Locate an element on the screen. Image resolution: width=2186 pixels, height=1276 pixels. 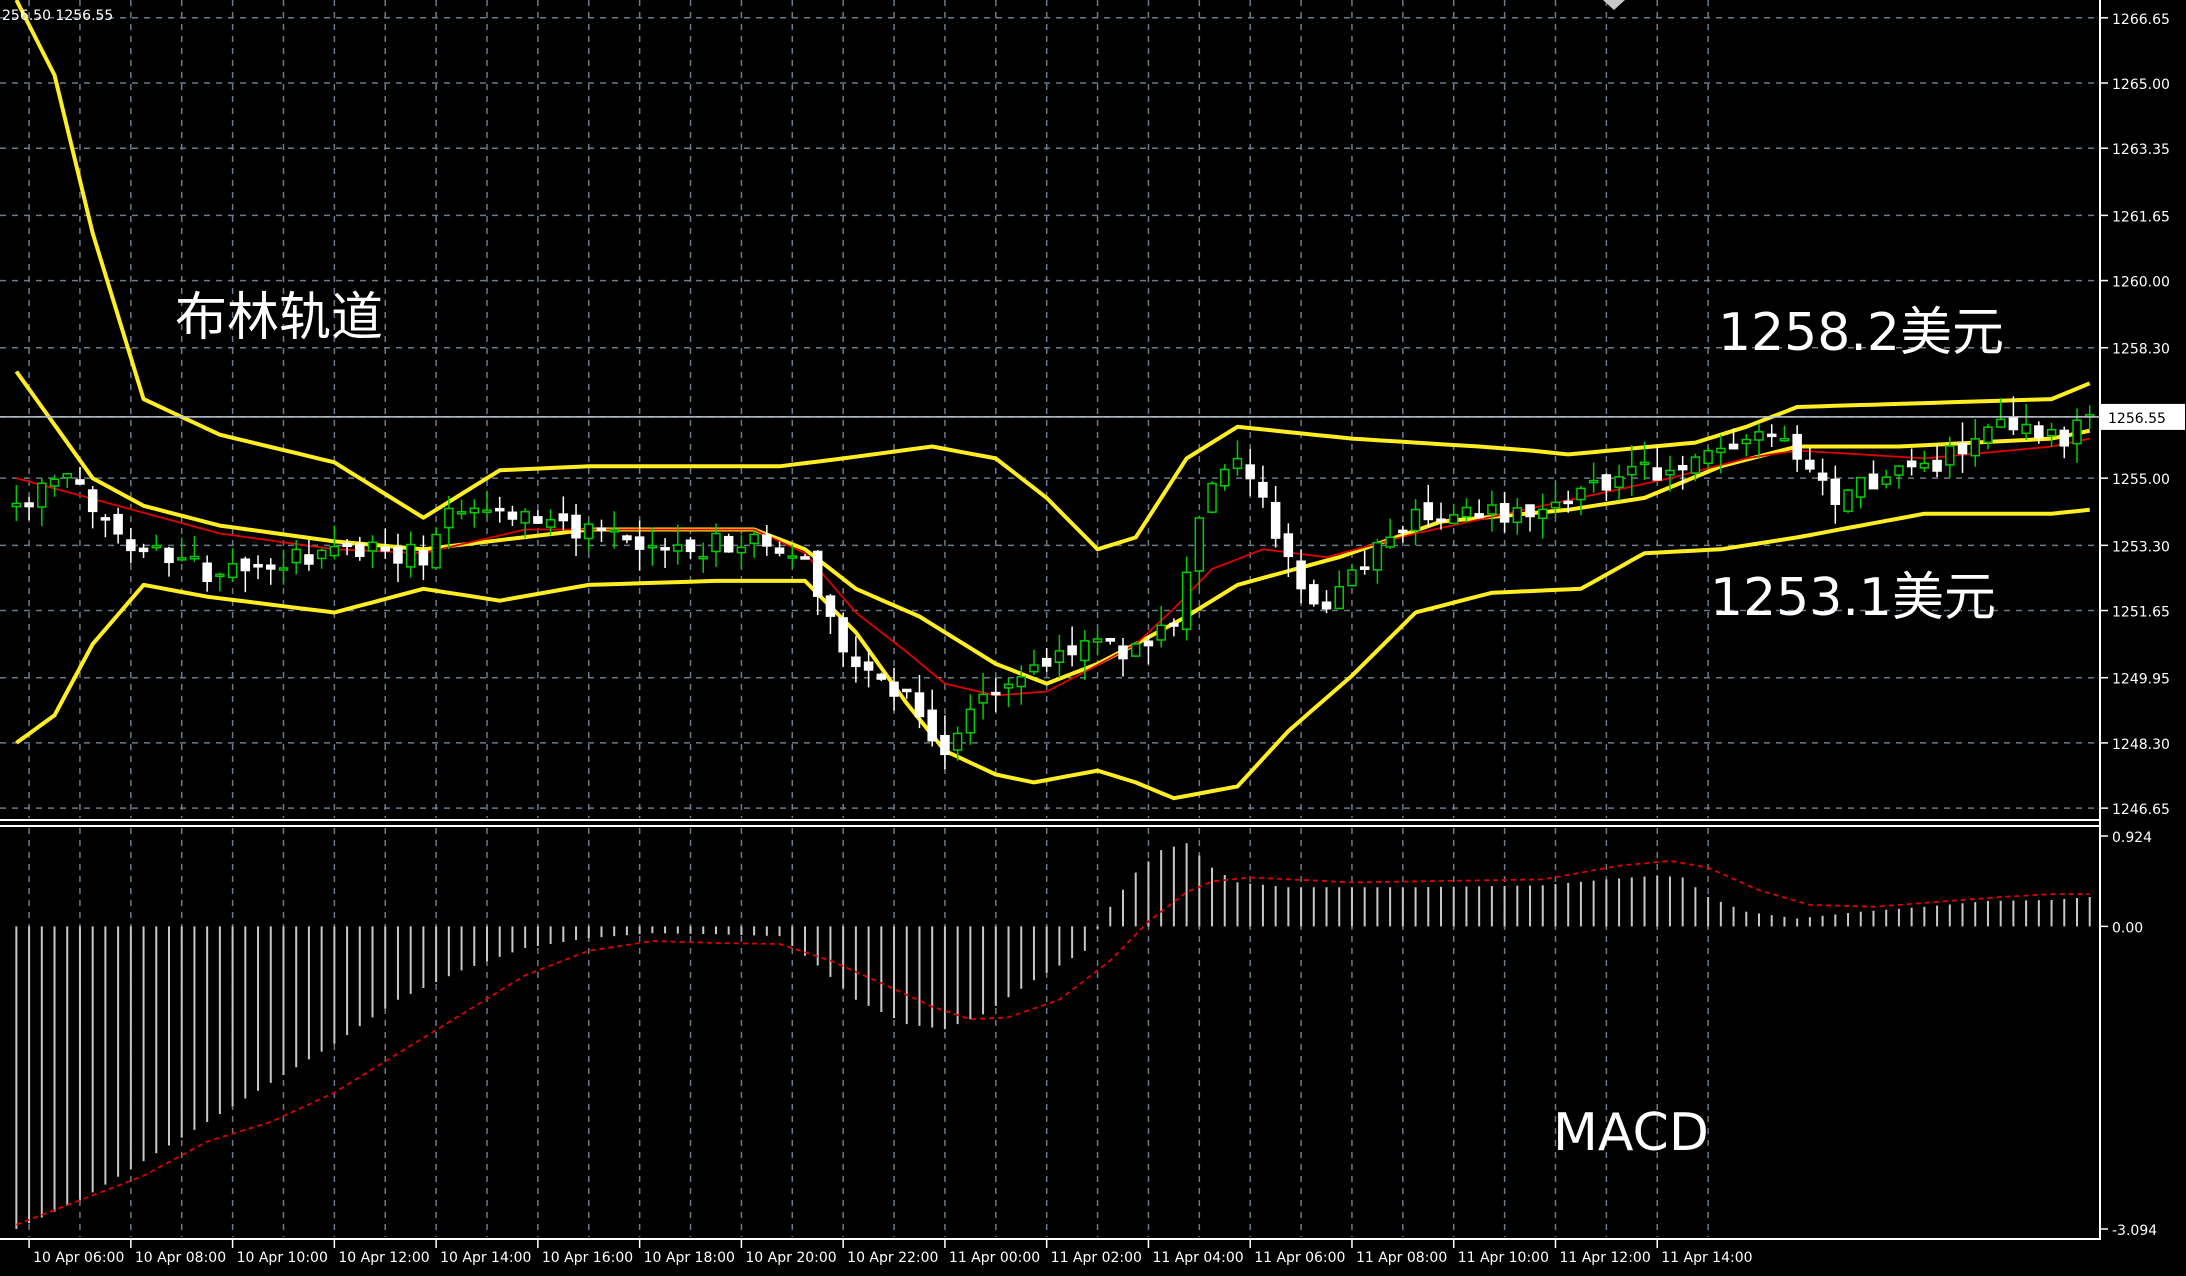
macd-annotation: MACD is located at coordinates (1631, 1133).